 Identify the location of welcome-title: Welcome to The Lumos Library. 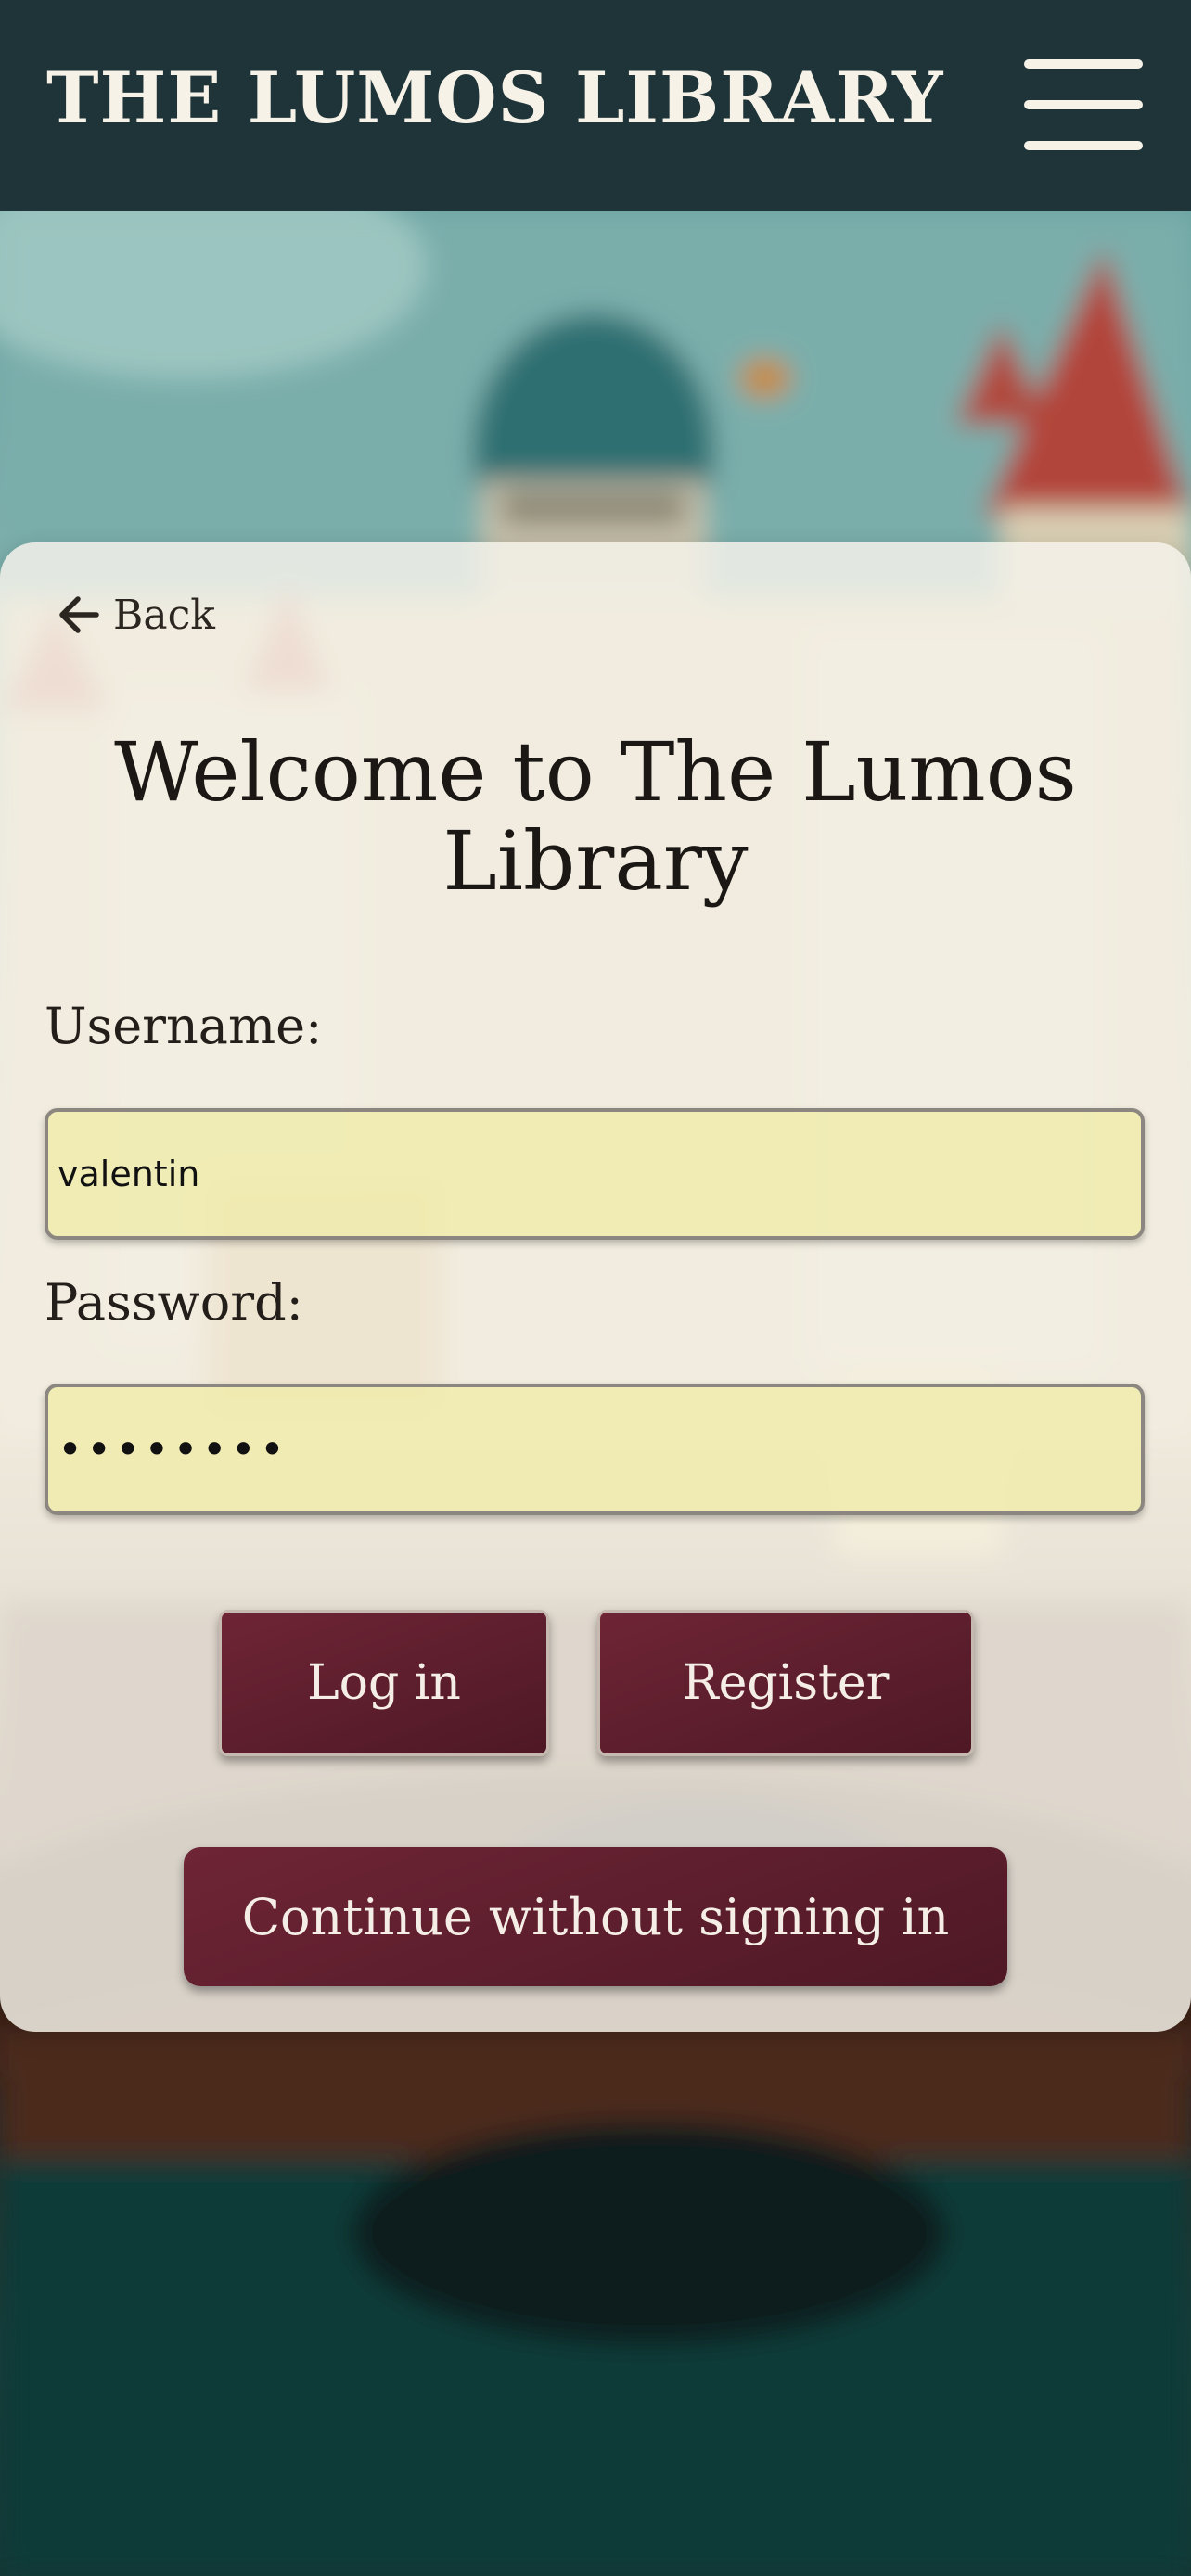
(595, 816).